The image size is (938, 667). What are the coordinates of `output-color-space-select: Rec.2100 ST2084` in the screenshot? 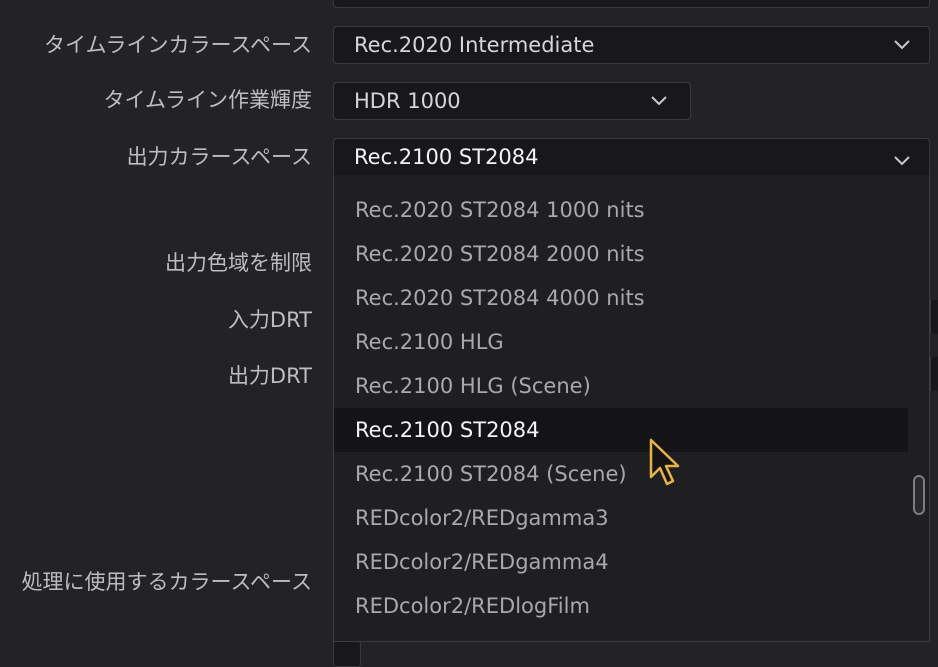 It's located at (631, 157).